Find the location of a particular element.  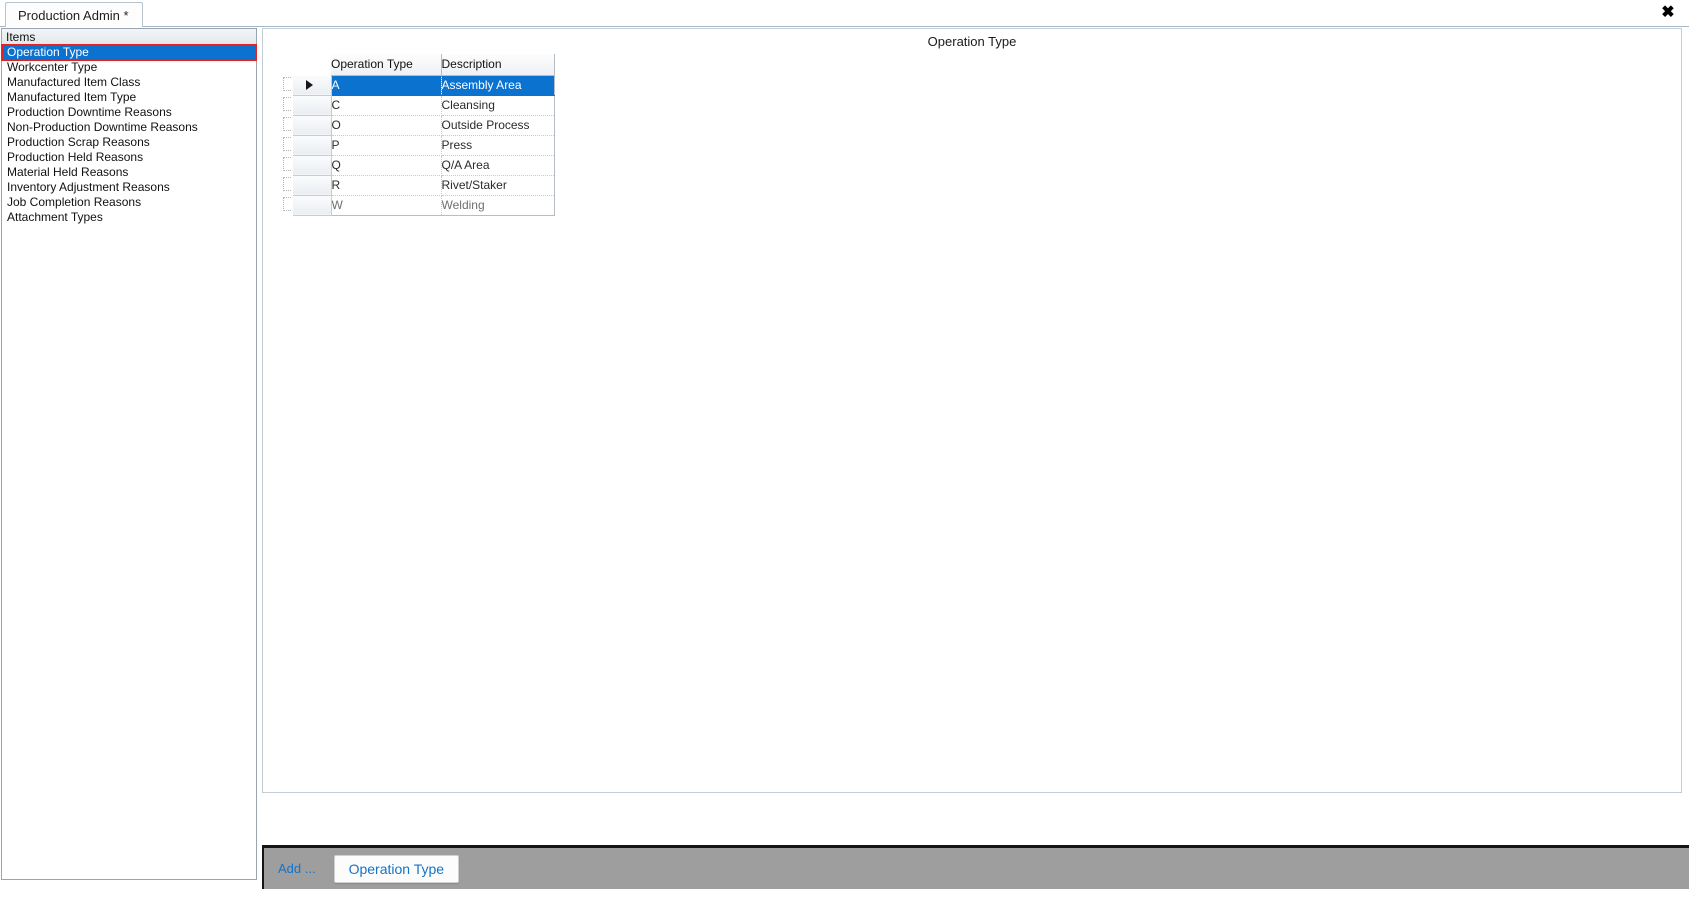

sidebar-header: Items is located at coordinates (129, 37).